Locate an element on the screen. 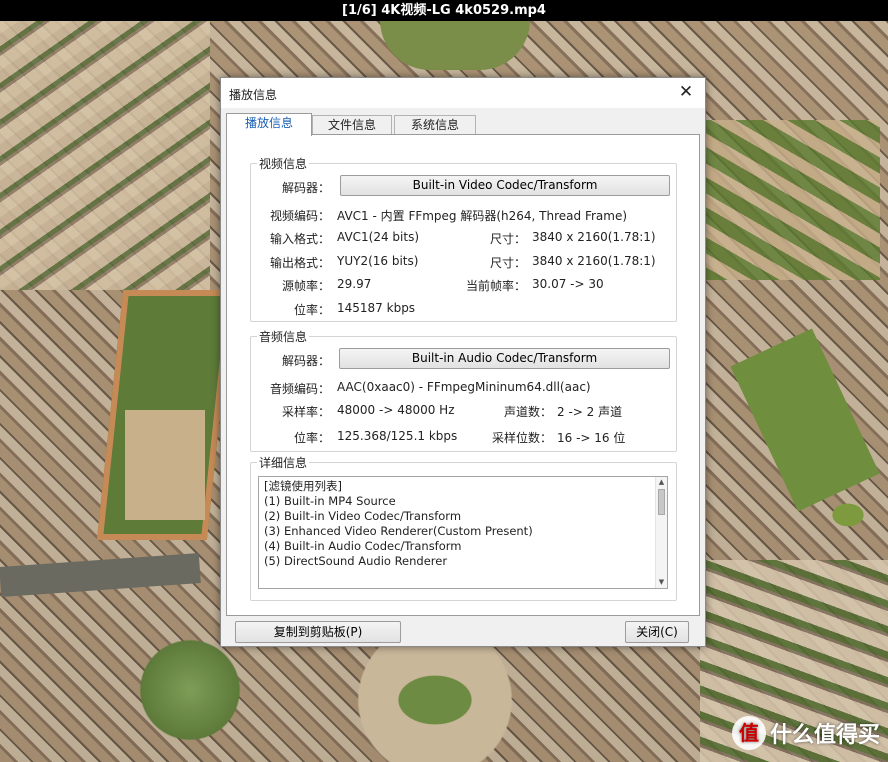 This screenshot has height=762, width=888. label: 输出格式： is located at coordinates (299, 263).